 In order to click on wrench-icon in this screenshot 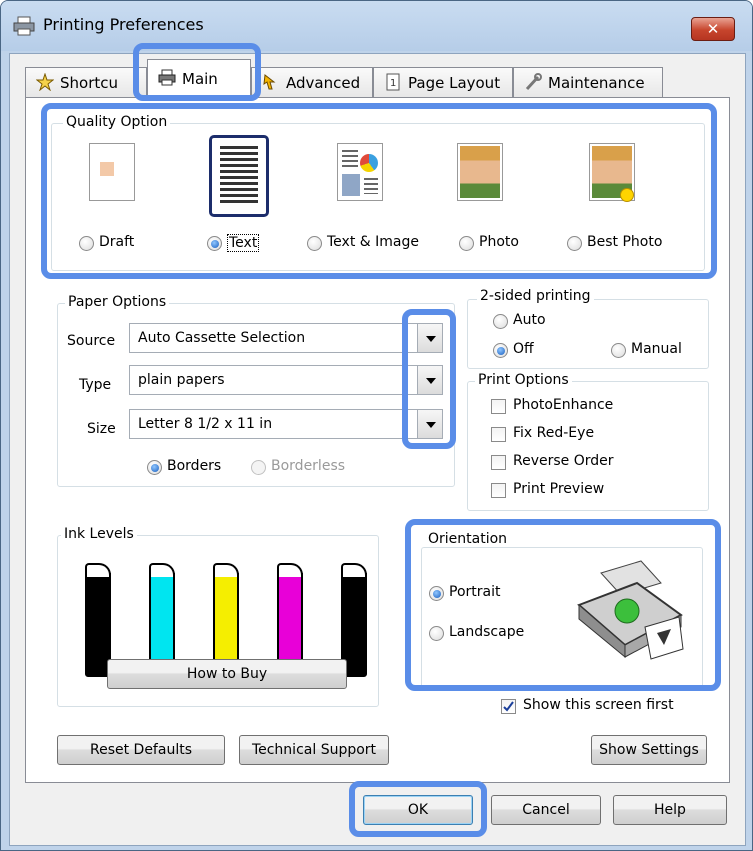, I will do `click(533, 82)`.